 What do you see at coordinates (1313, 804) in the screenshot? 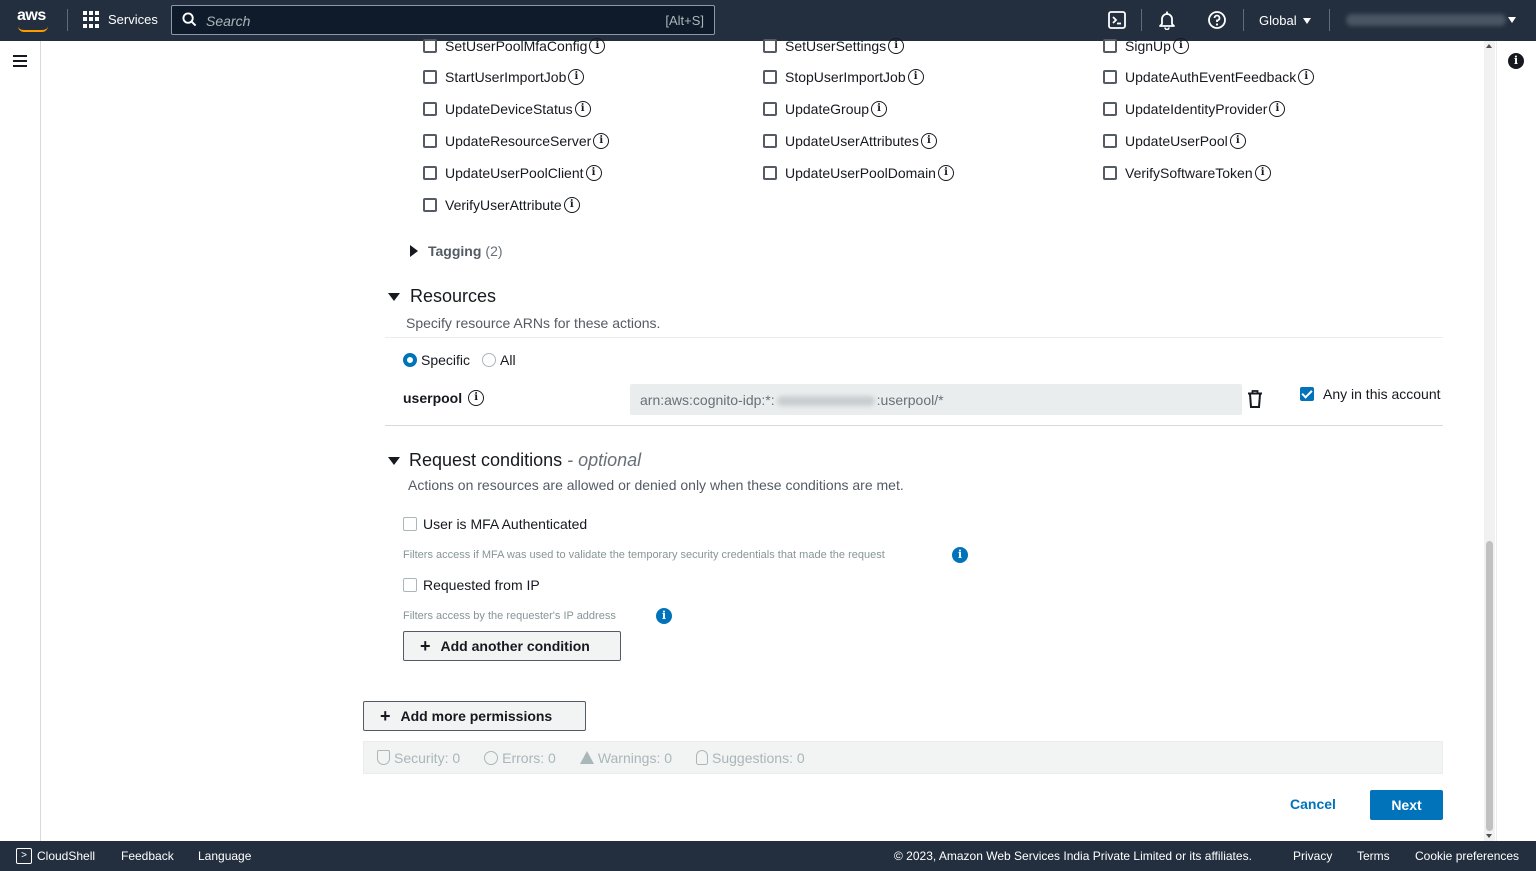
I see `cancel-button: Cancel` at bounding box center [1313, 804].